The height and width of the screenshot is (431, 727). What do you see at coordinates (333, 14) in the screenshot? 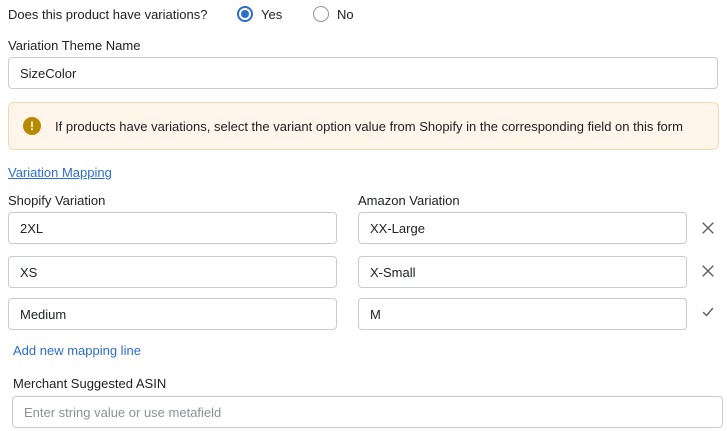
I see `radio-no: No` at bounding box center [333, 14].